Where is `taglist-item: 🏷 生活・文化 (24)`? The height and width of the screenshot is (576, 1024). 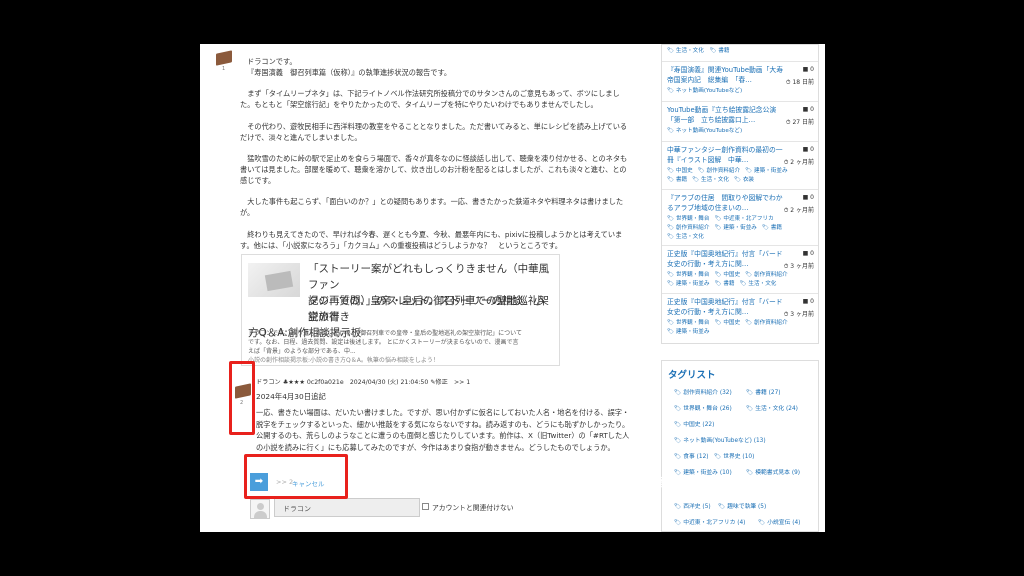
taglist-item: 🏷 生活・文化 (24) is located at coordinates (772, 407).